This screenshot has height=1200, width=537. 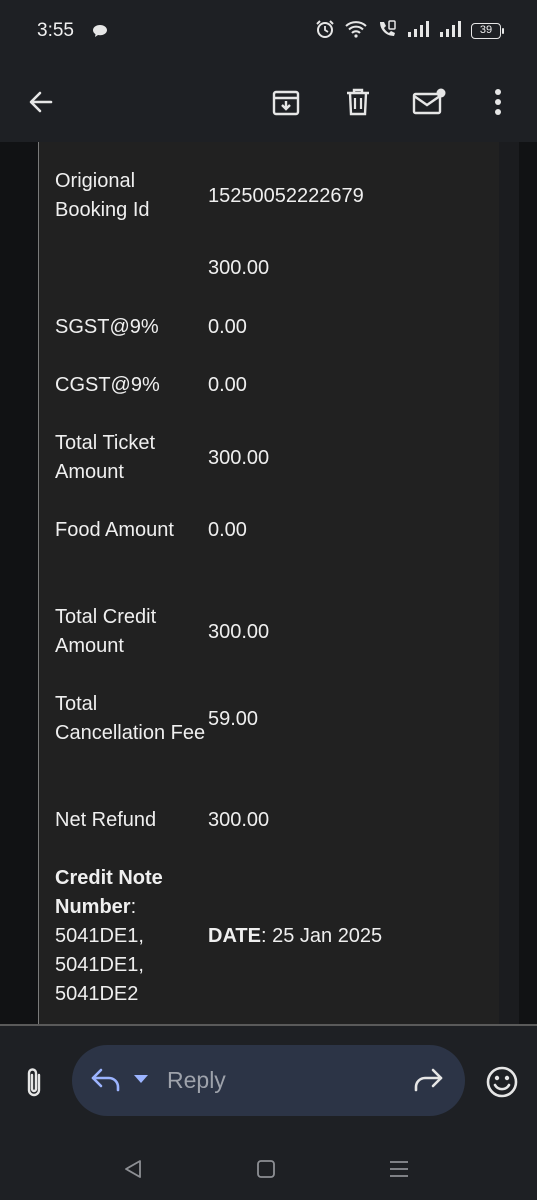 I want to click on wifi-call-icon, so click(x=387, y=31).